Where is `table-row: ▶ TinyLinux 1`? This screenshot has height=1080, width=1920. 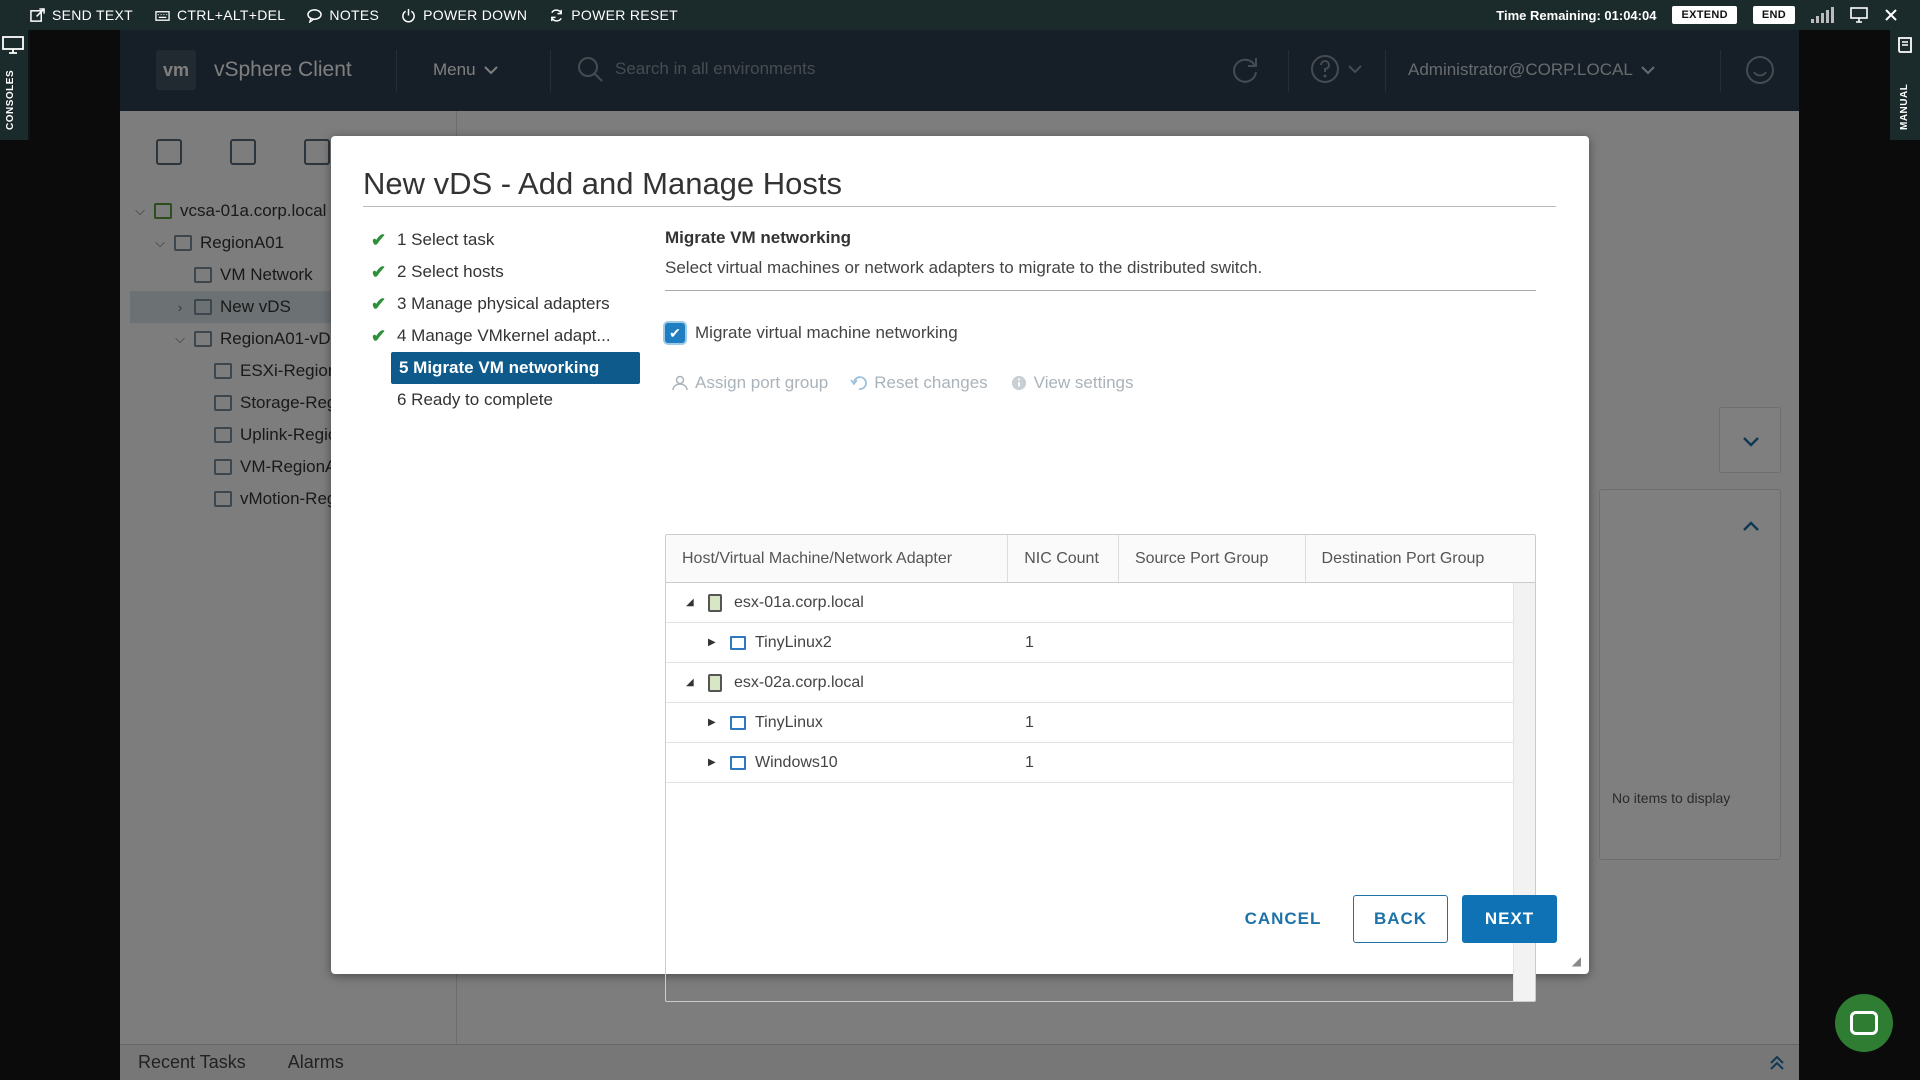
table-row: ▶ TinyLinux 1 is located at coordinates (1090, 723).